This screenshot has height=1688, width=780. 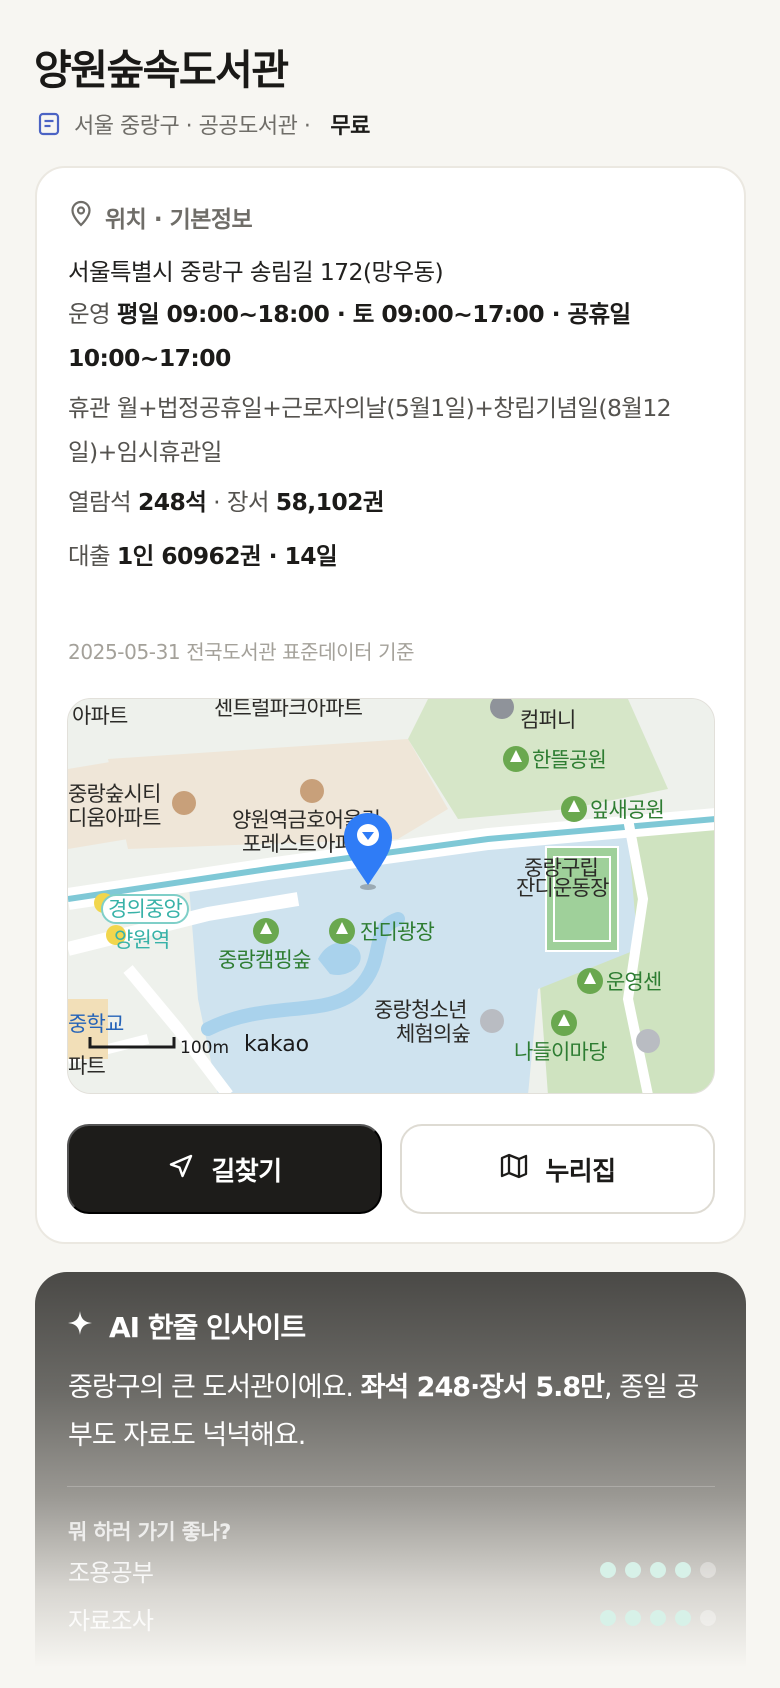 I want to click on rating-label: 조용공부, so click(x=111, y=1572).